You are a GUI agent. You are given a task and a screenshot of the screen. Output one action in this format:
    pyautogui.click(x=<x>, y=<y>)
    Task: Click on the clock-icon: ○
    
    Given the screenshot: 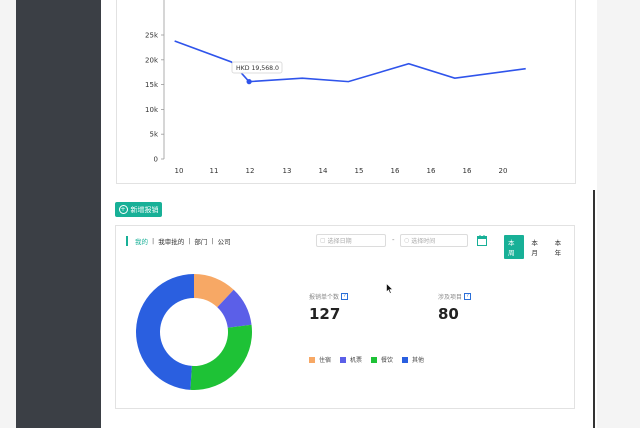 What is the action you would take?
    pyautogui.click(x=407, y=240)
    